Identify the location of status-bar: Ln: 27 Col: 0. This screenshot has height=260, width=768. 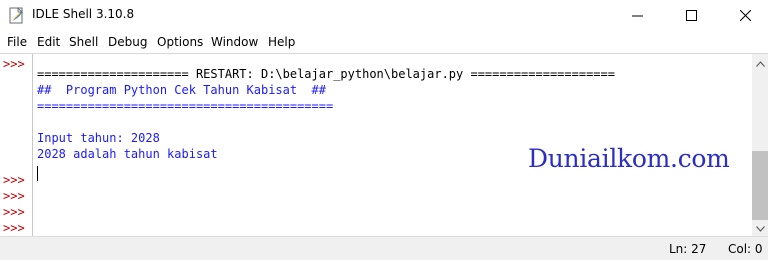
(384, 248).